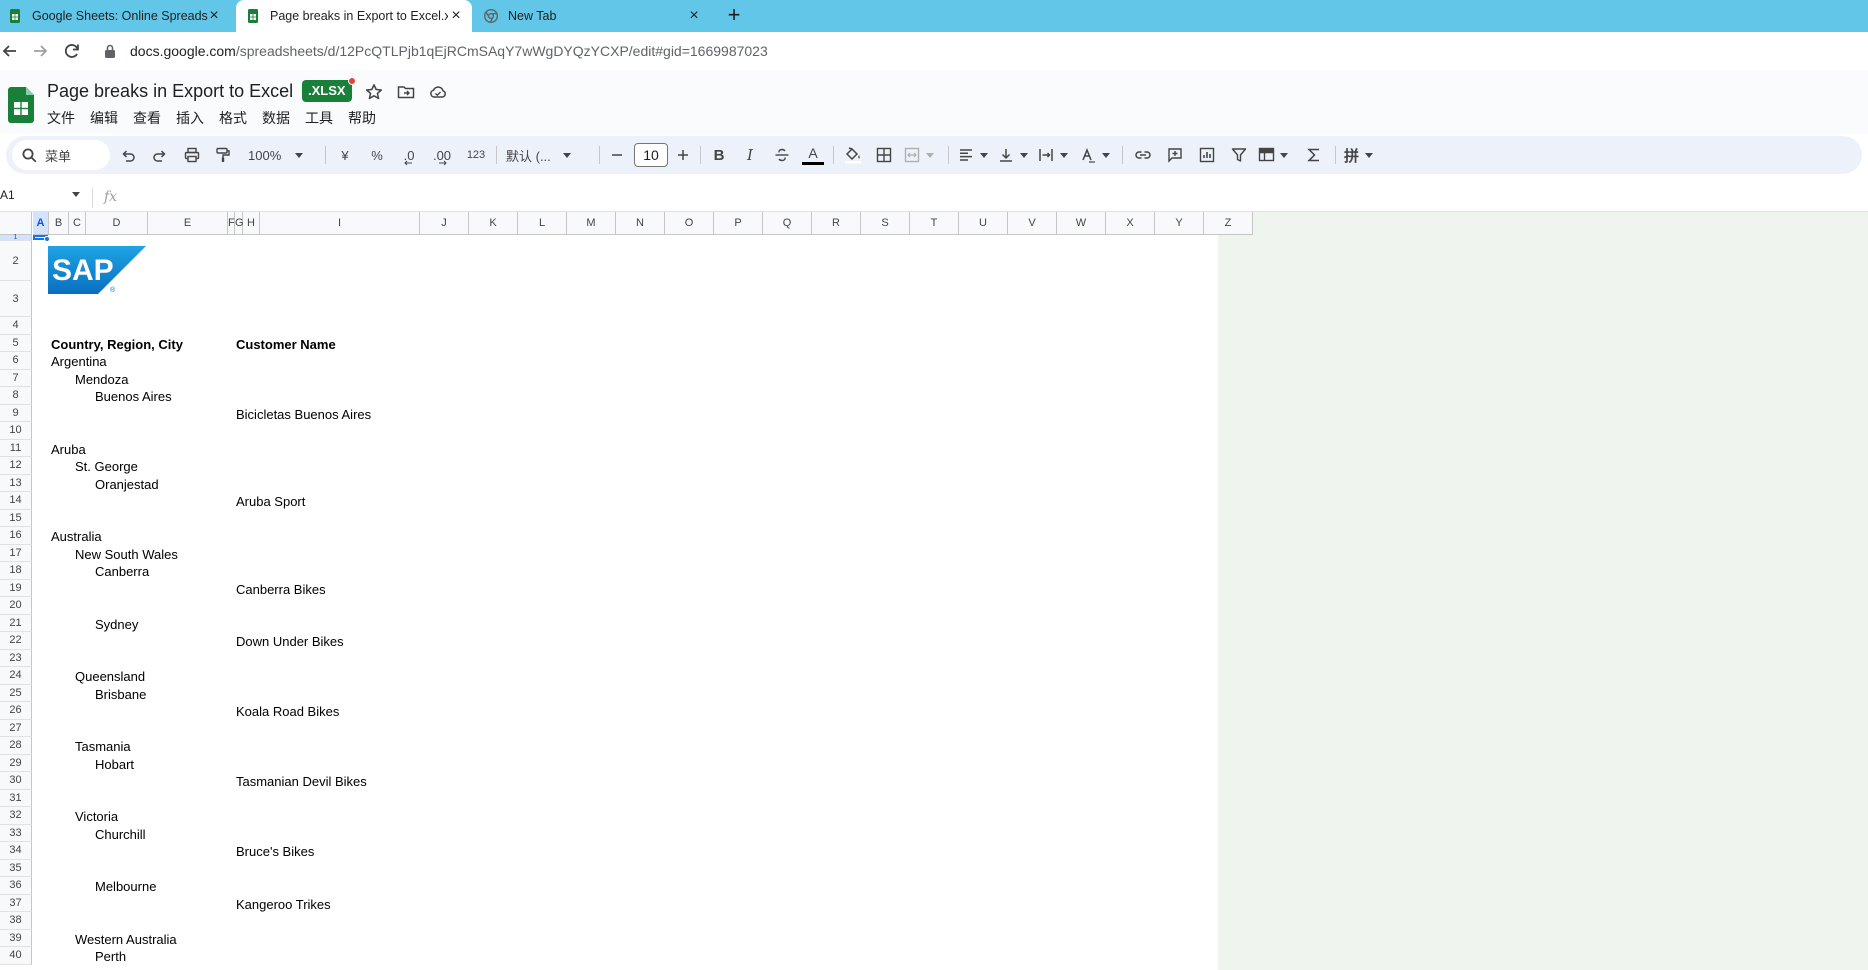 Image resolution: width=1868 pixels, height=970 pixels. Describe the element at coordinates (72, 51) in the screenshot. I see `reload-icon` at that location.